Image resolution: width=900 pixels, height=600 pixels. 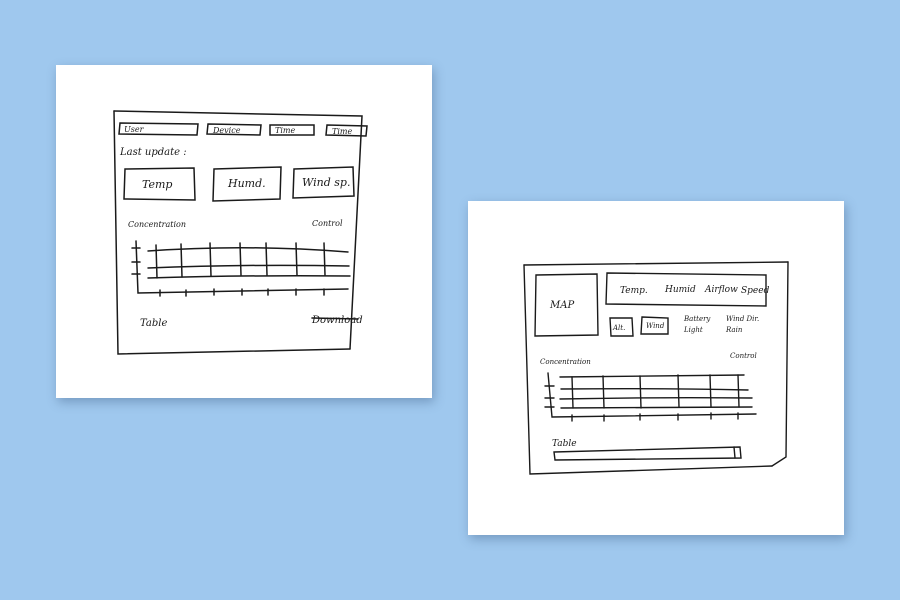 I want to click on sketch-2-frame-top, so click(x=656, y=263).